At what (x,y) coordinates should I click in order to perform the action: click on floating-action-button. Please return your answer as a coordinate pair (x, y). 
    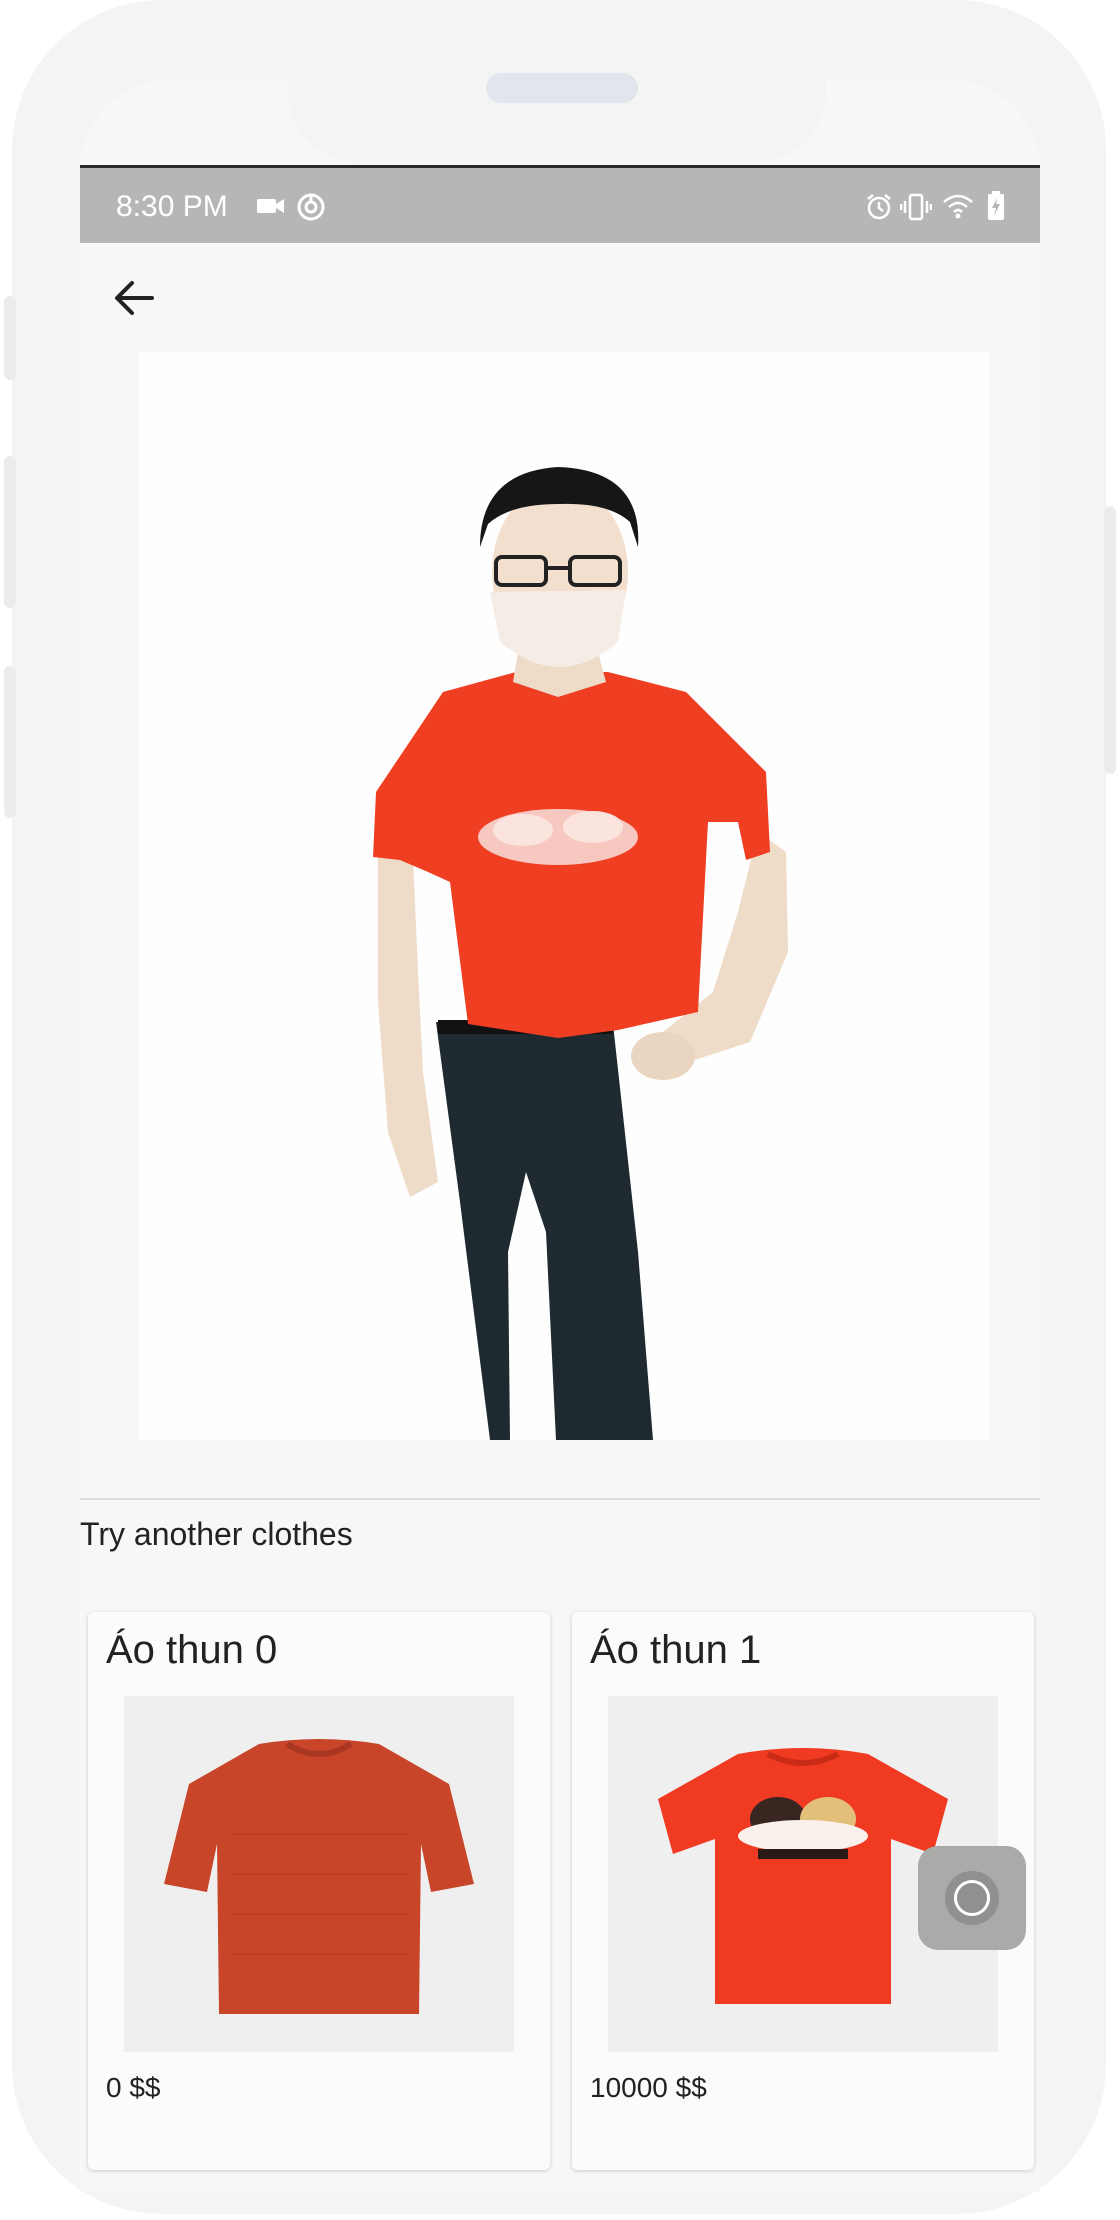
    Looking at the image, I should click on (972, 1898).